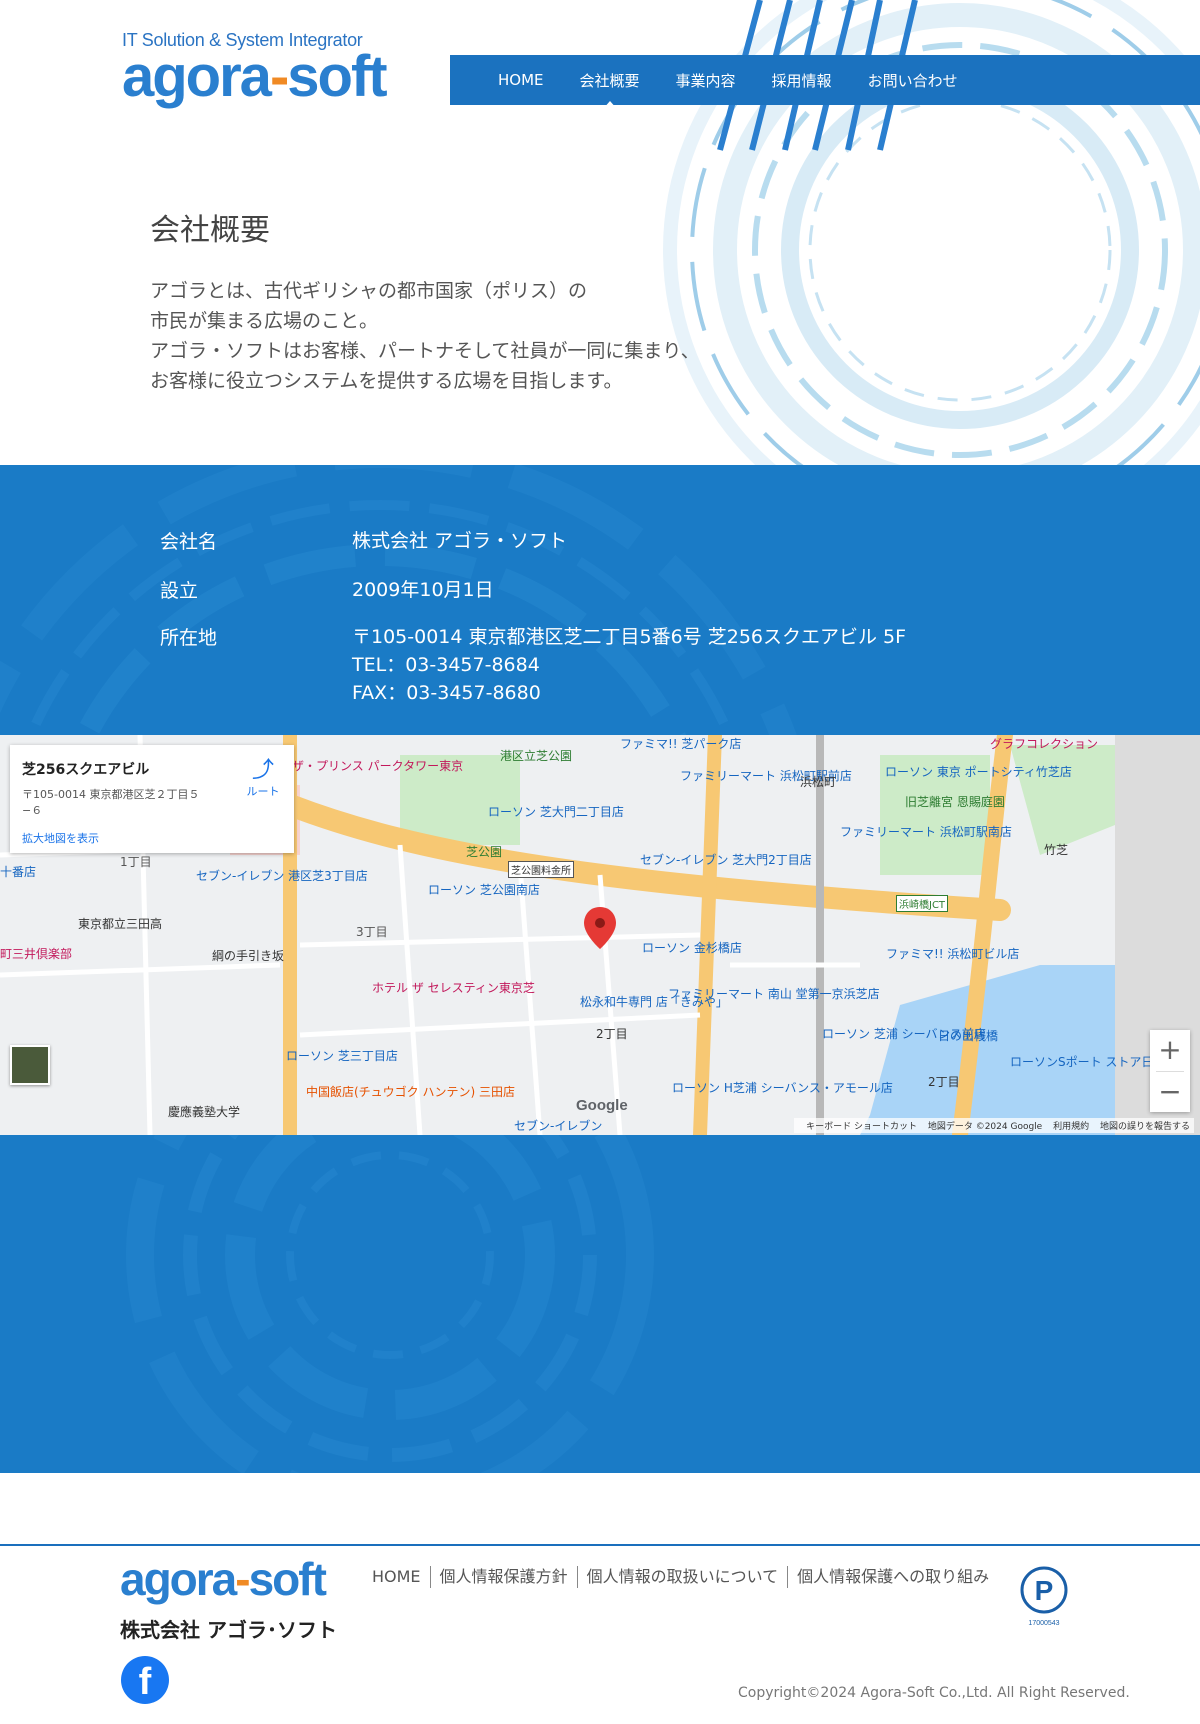 The height and width of the screenshot is (1724, 1200). I want to click on directions-label: ルート, so click(263, 791).